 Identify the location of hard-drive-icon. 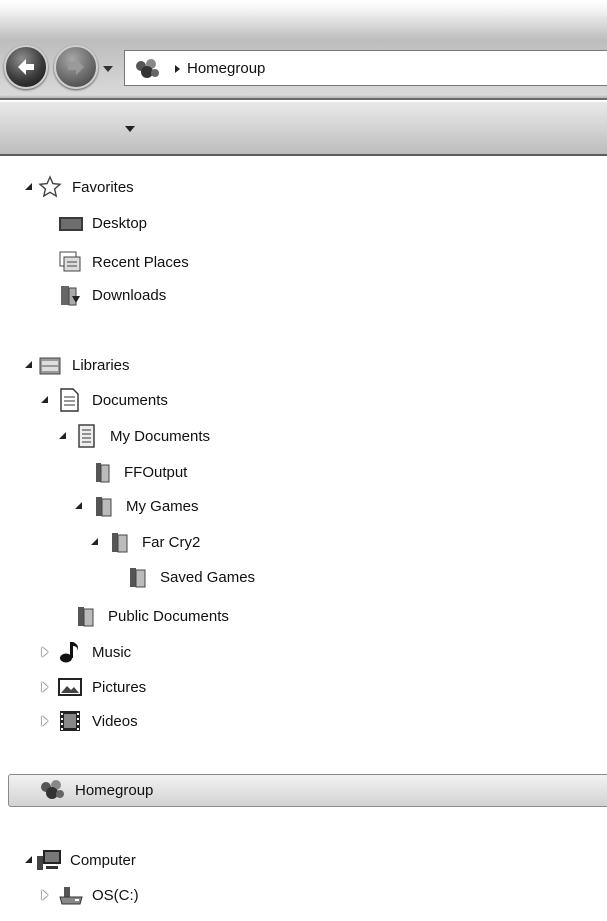
(70, 895).